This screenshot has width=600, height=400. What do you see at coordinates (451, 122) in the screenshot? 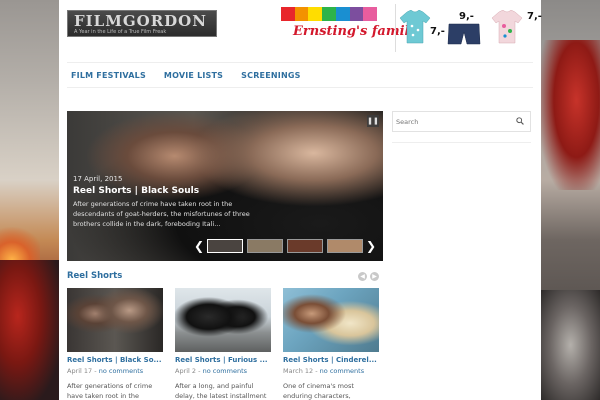
I see `search-input` at bounding box center [451, 122].